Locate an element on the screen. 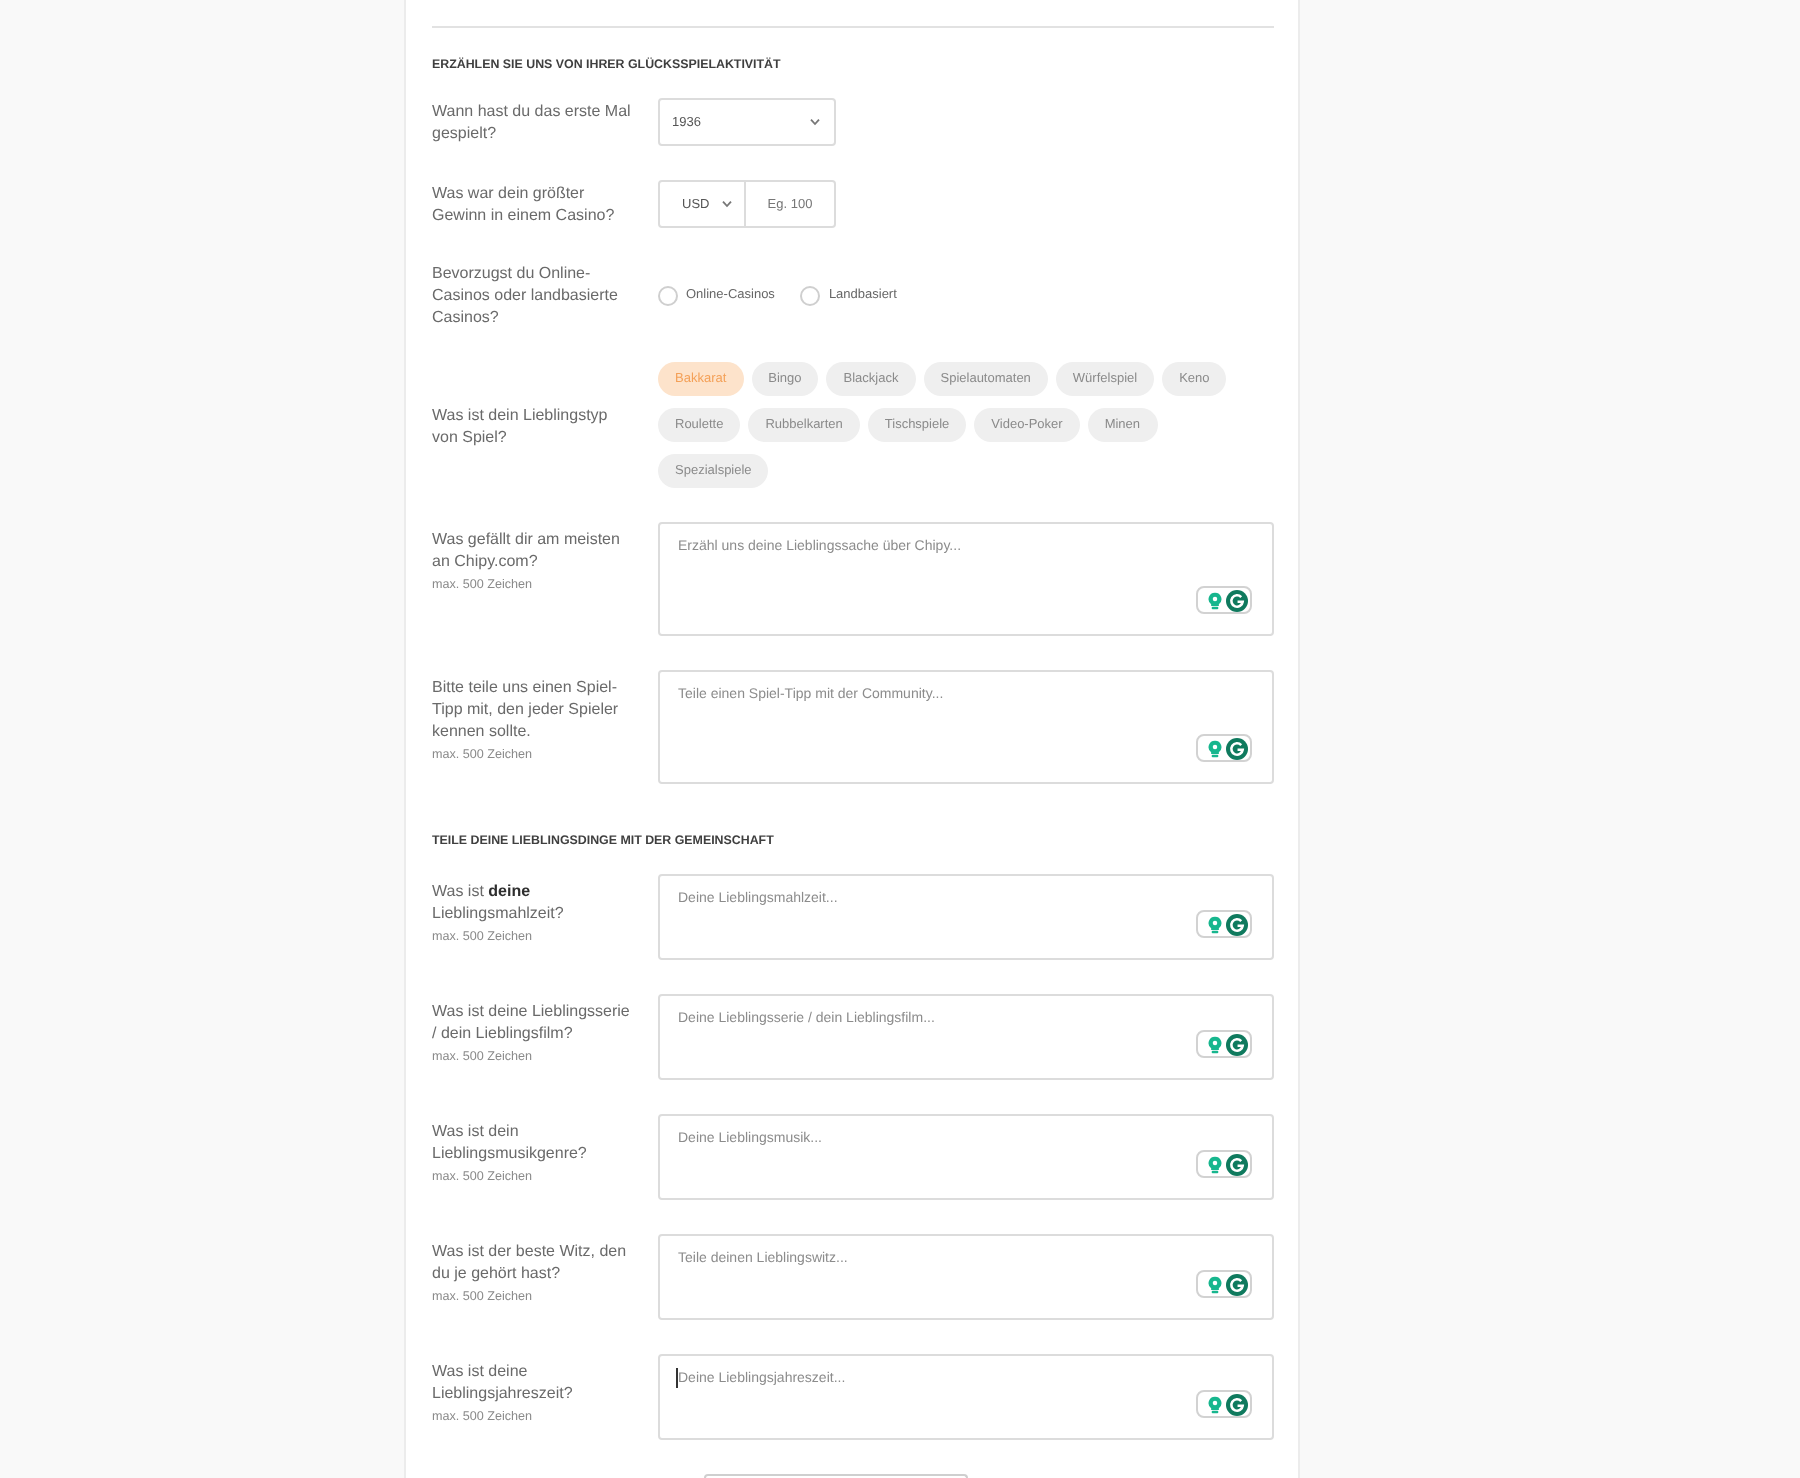 This screenshot has height=1478, width=1800. field-label: Was ist deine Lieblingsjahreszeit? is located at coordinates (503, 1382).